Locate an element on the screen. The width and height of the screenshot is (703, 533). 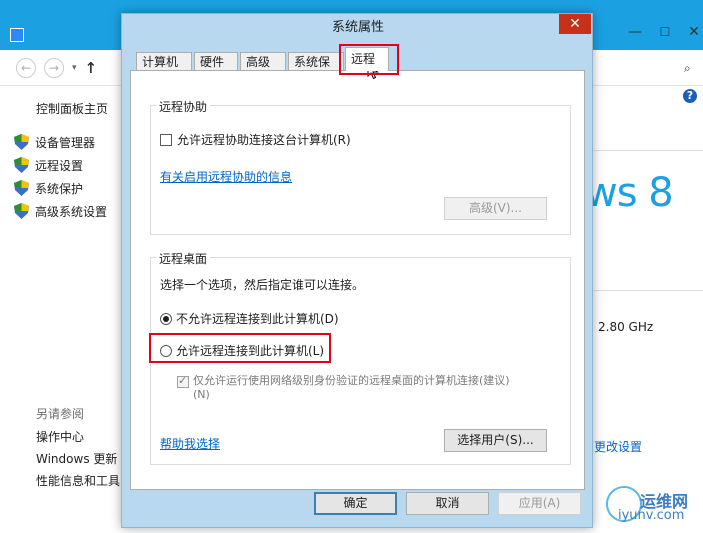
sidebar-item-device-manager: 设备管理器 is located at coordinates (54, 142).